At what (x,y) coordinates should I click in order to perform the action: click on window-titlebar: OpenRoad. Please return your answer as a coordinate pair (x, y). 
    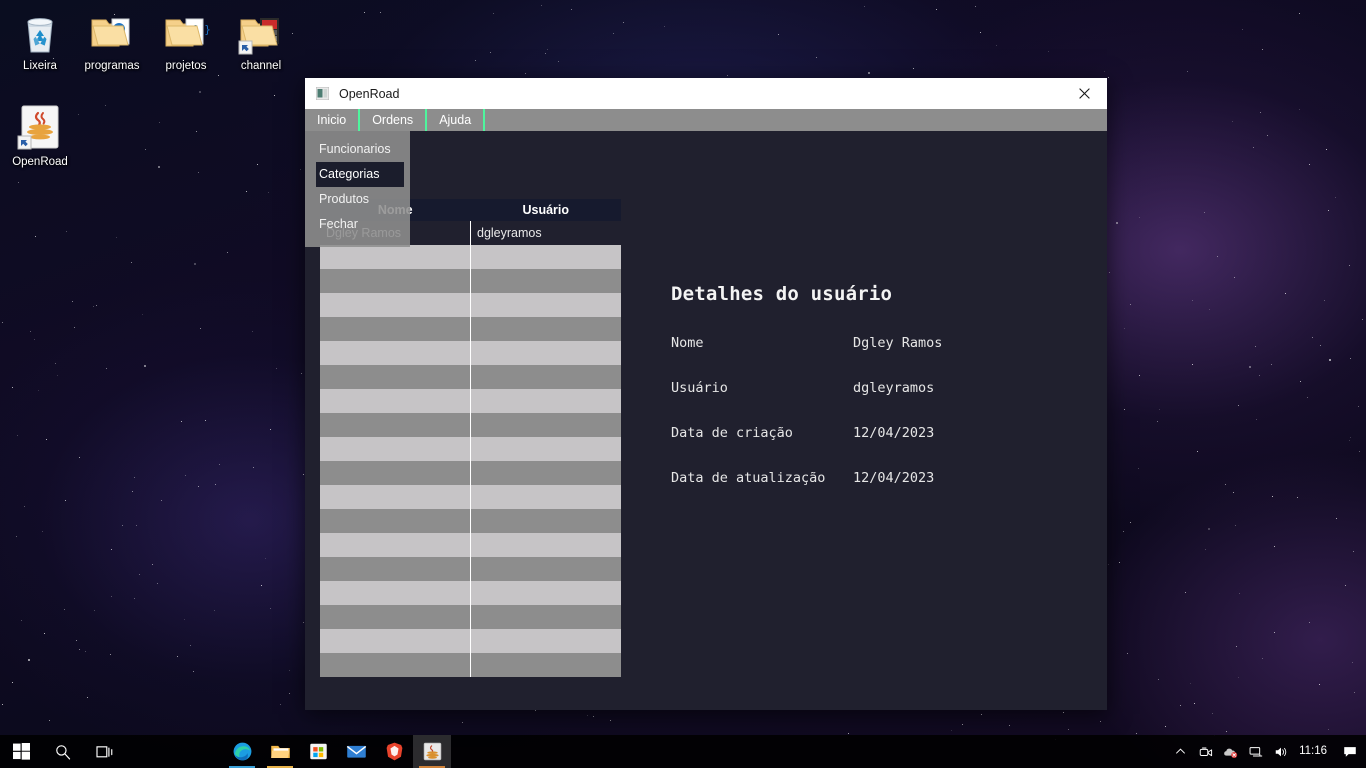
    Looking at the image, I should click on (706, 93).